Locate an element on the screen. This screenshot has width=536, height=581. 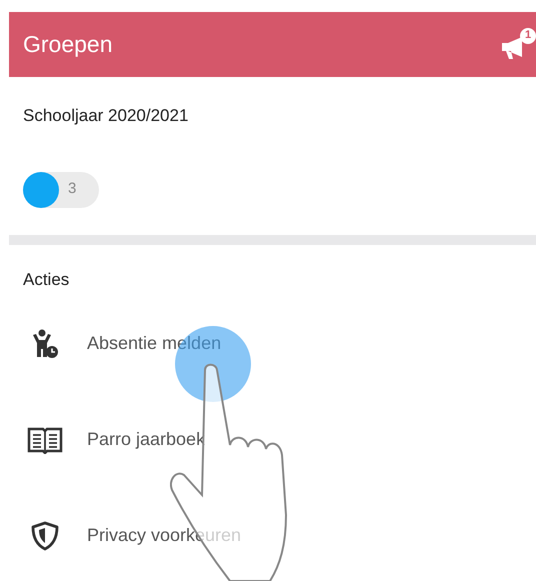
person-clock-icon is located at coordinates (45, 343).